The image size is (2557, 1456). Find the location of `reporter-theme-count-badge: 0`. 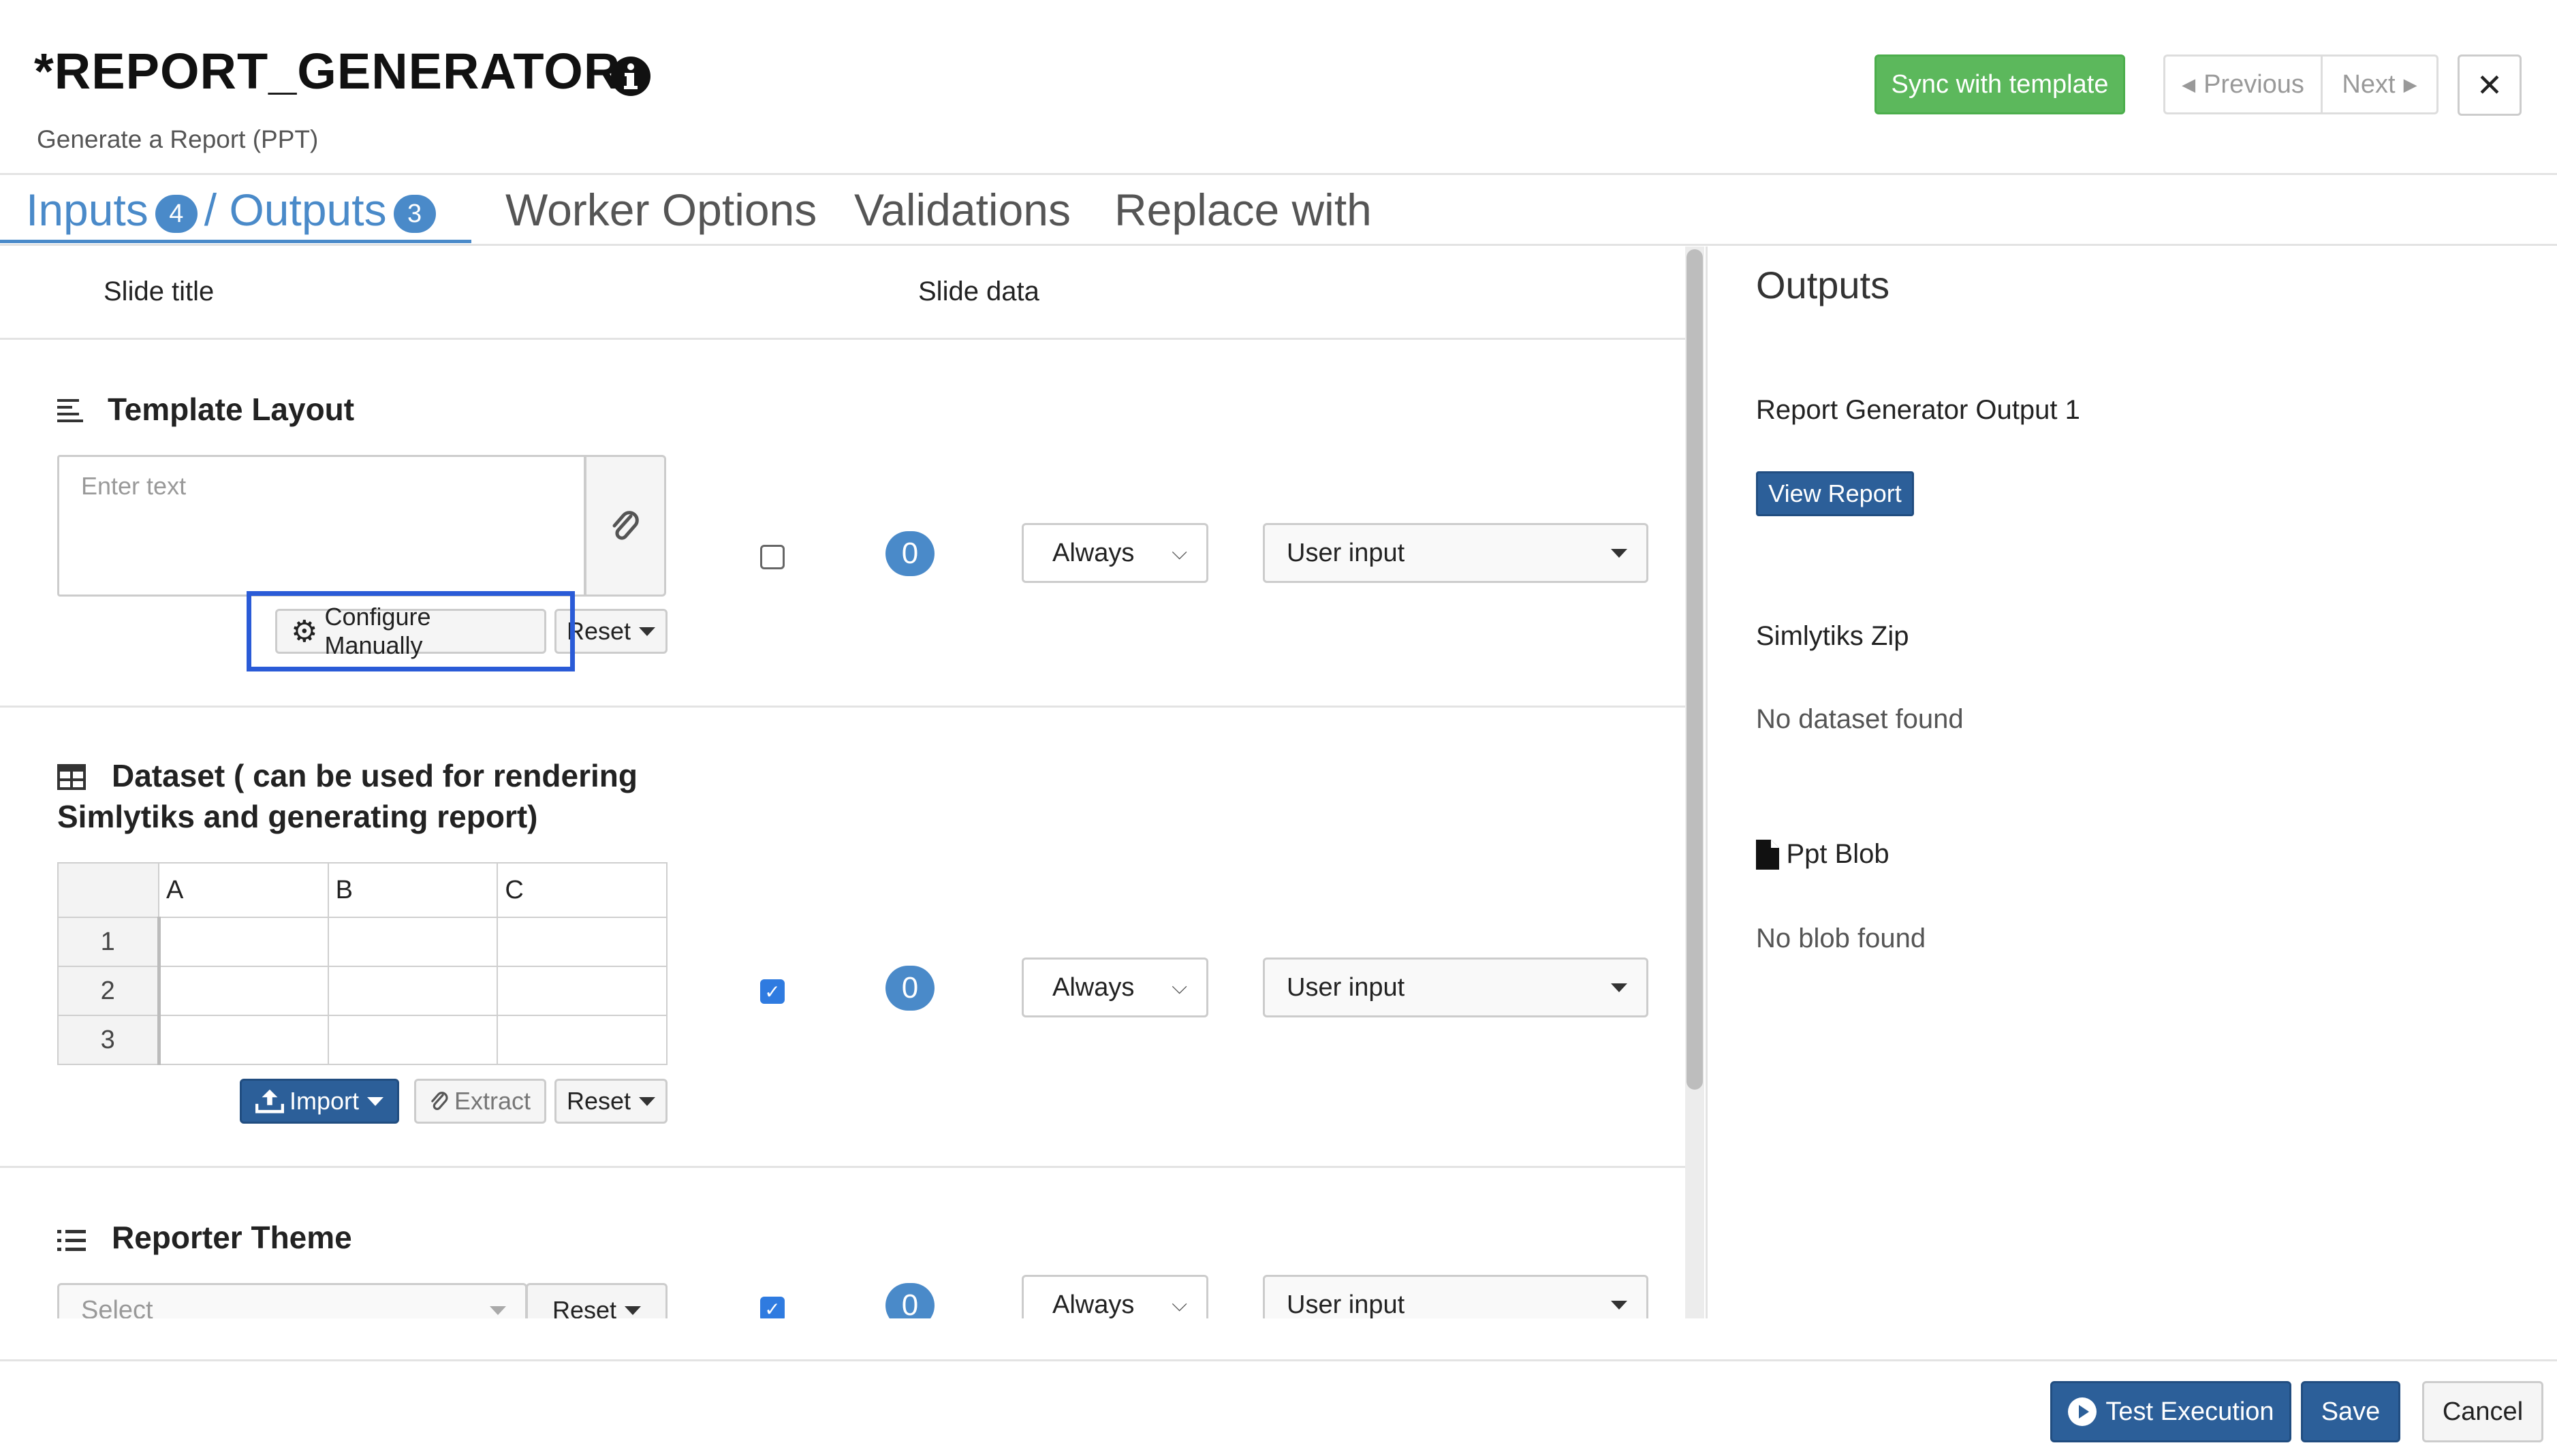

reporter-theme-count-badge: 0 is located at coordinates (910, 1300).